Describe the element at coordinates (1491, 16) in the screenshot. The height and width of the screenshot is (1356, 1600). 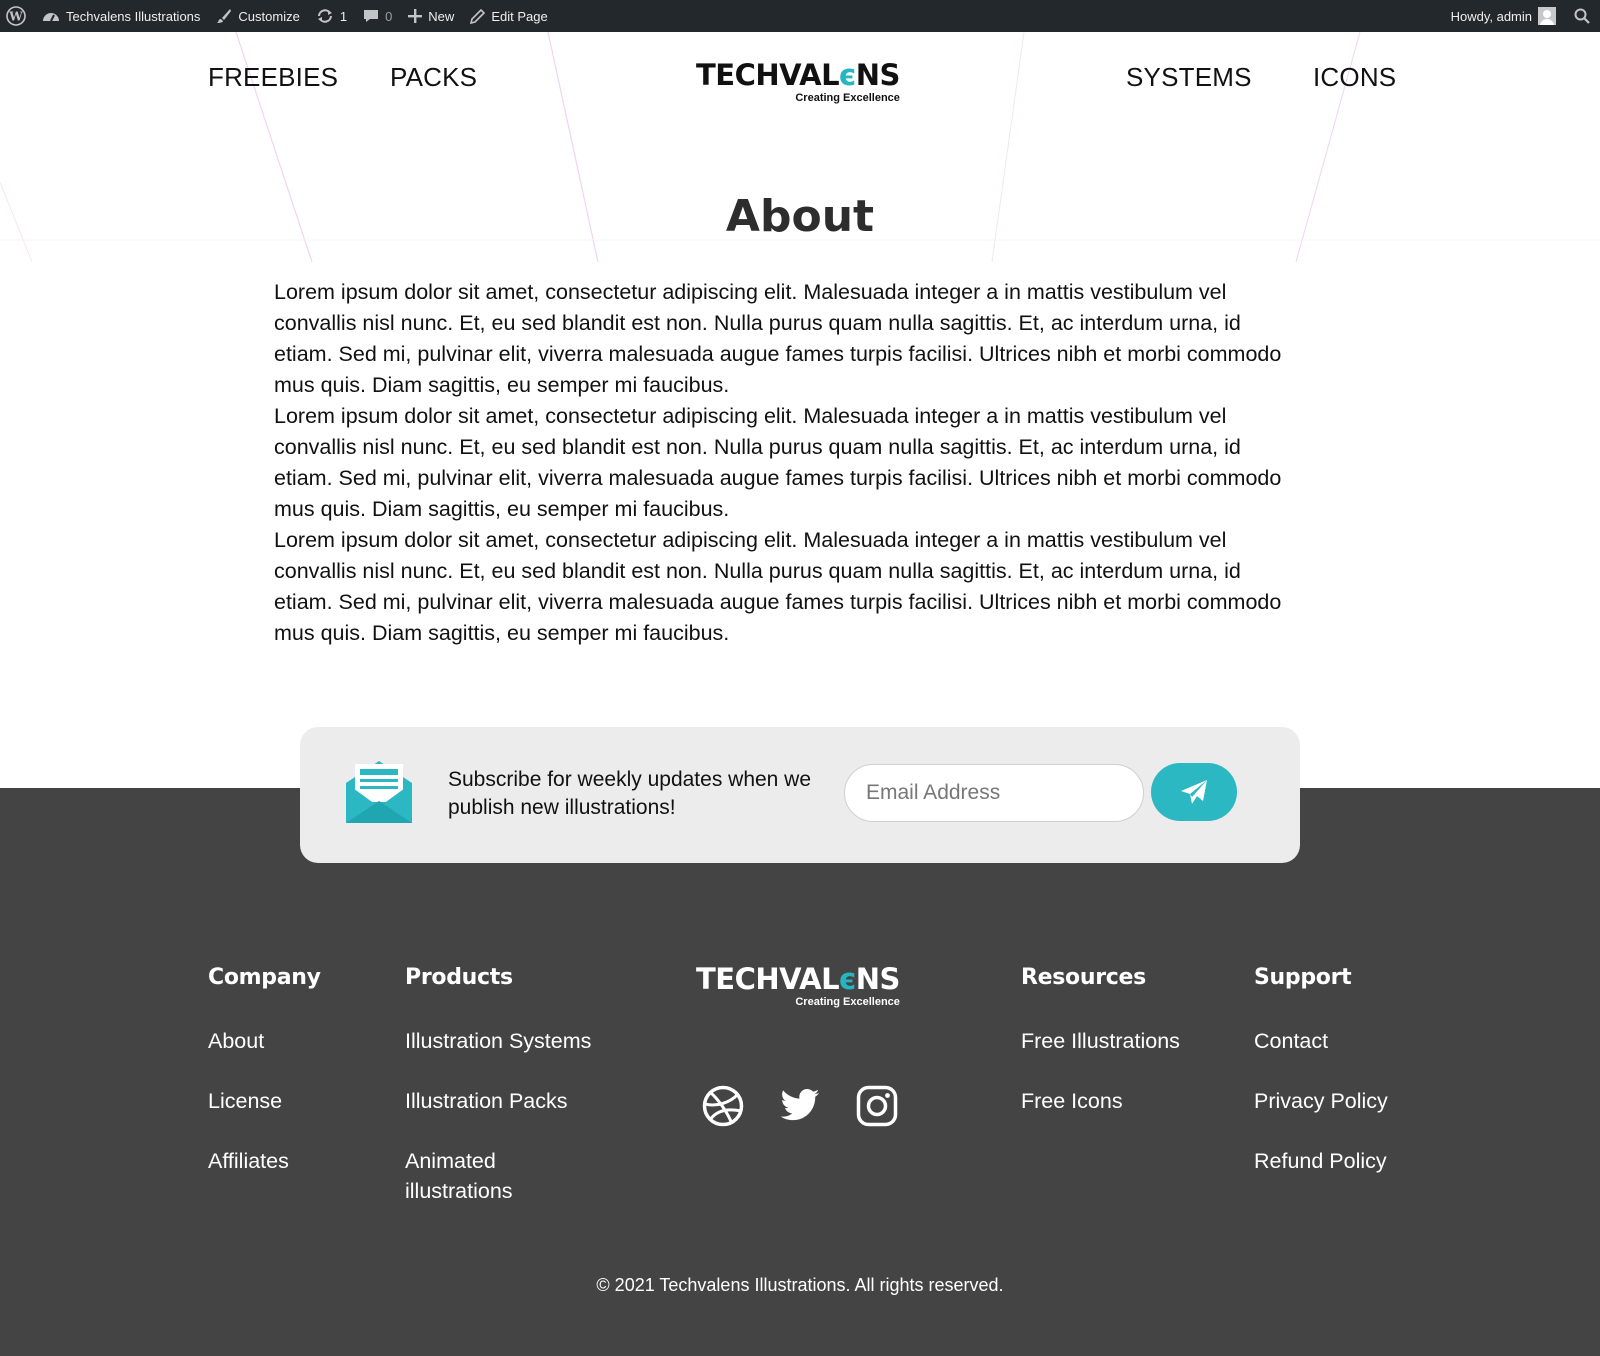
I see `howdy-label: Howdy, admin` at that location.